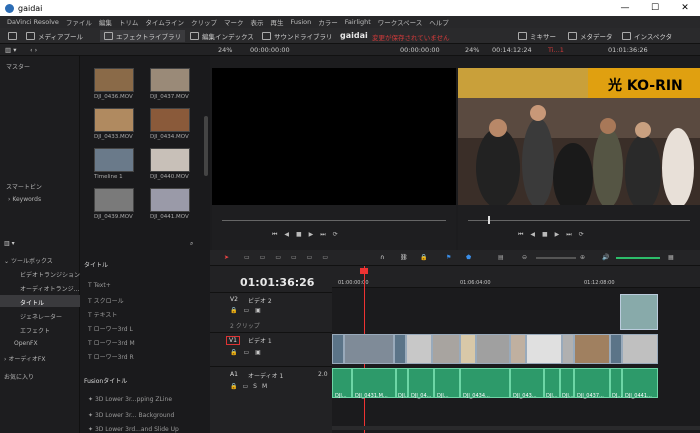 The image size is (700, 433). Describe the element at coordinates (24, 358) in the screenshot. I see `toolbox-item-audiofx: › オーディオFX` at that location.